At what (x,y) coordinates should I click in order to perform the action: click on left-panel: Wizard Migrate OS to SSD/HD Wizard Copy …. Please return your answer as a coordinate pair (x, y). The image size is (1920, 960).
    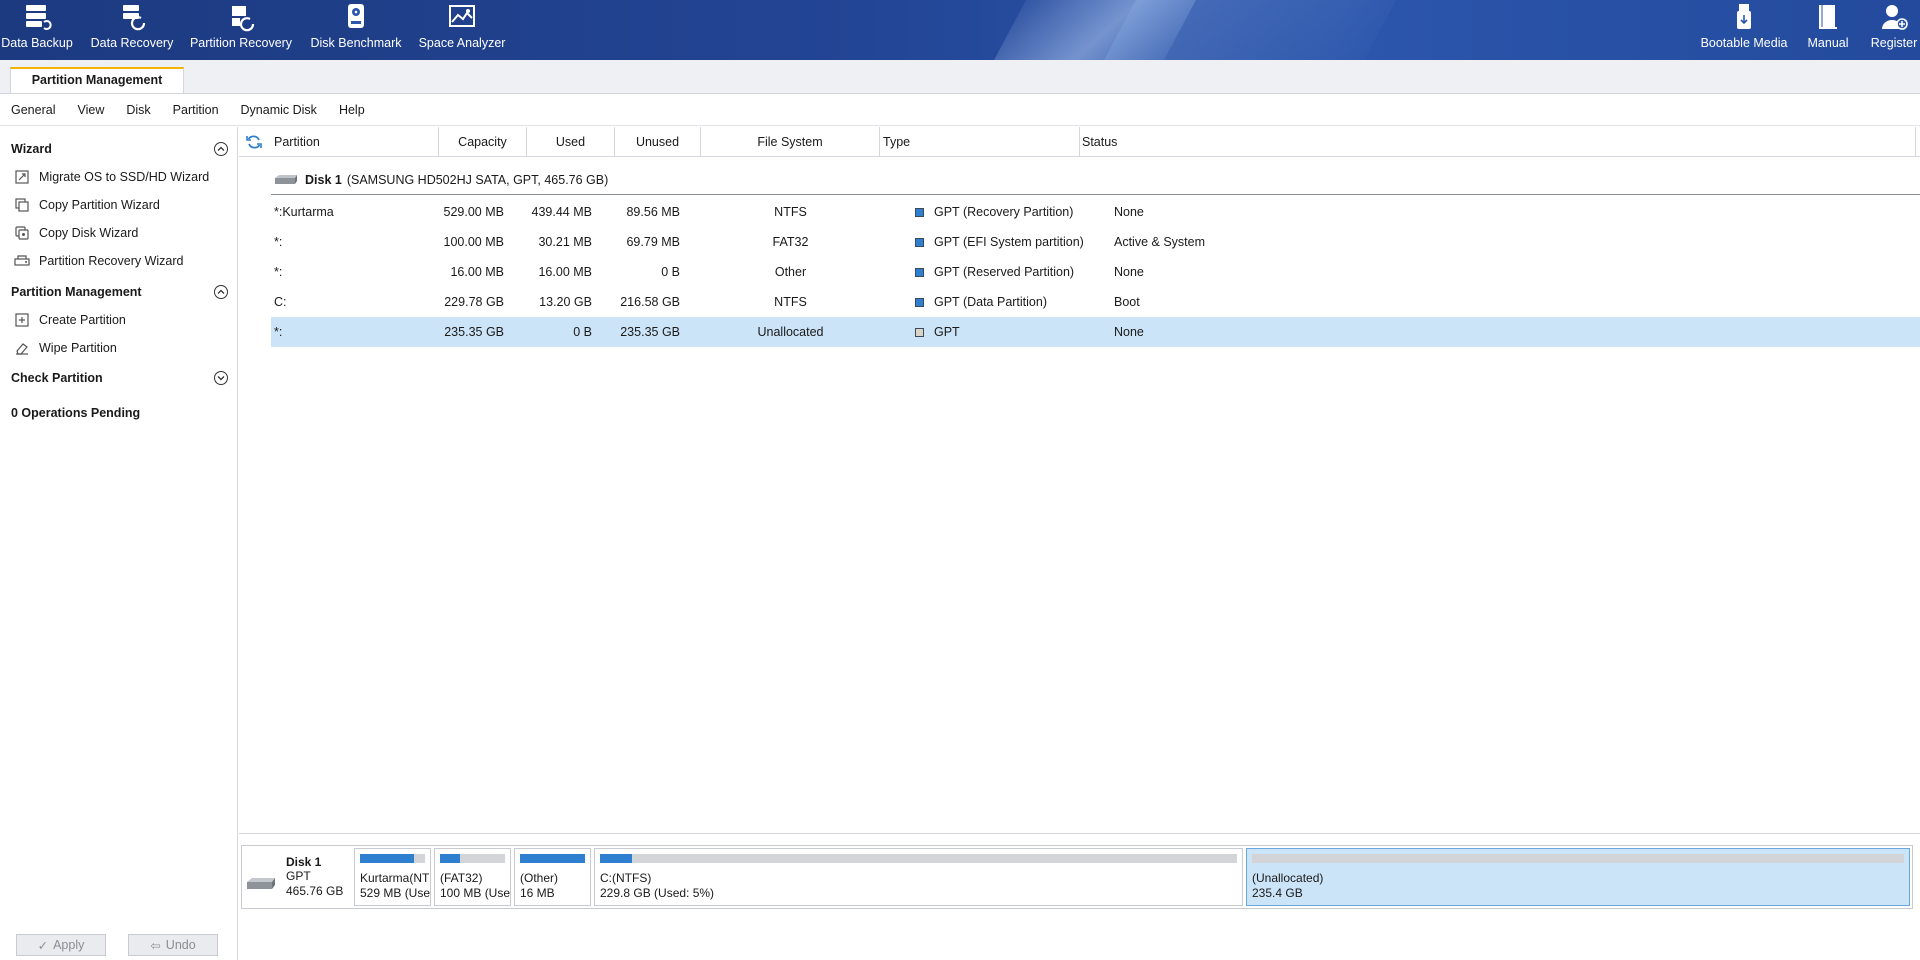
    Looking at the image, I should click on (119, 543).